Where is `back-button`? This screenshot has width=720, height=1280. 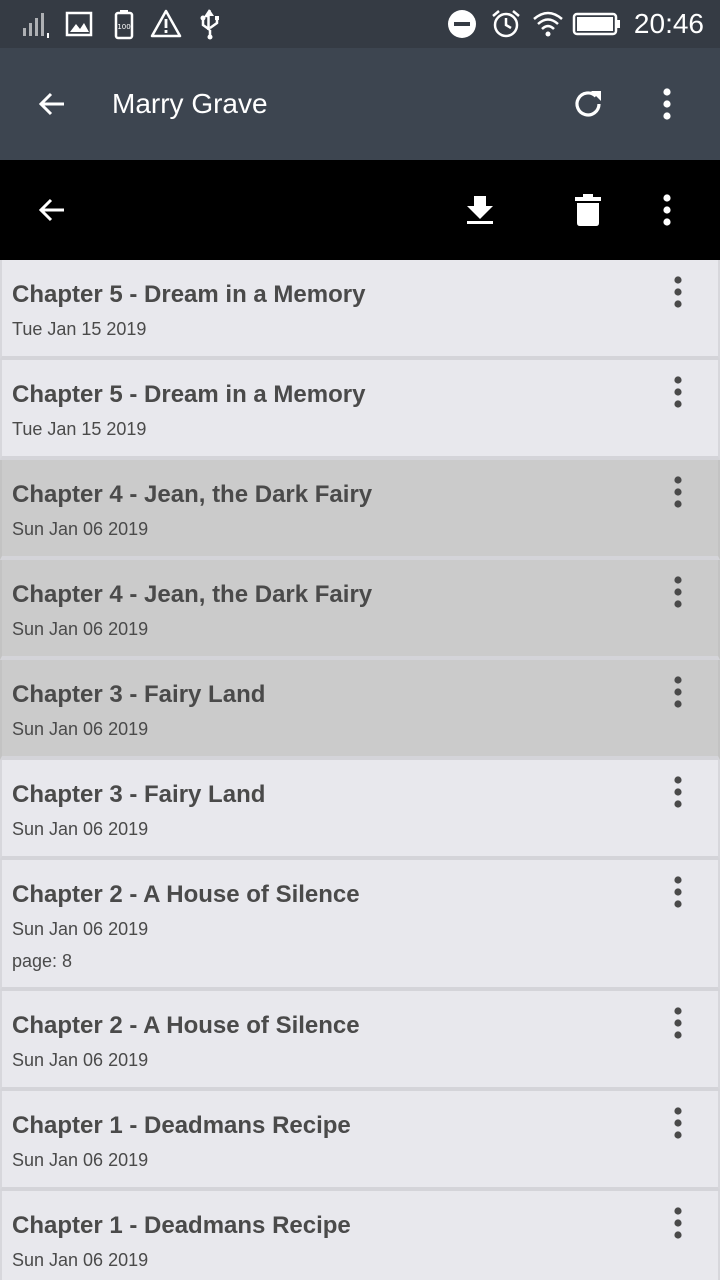
back-button is located at coordinates (52, 104).